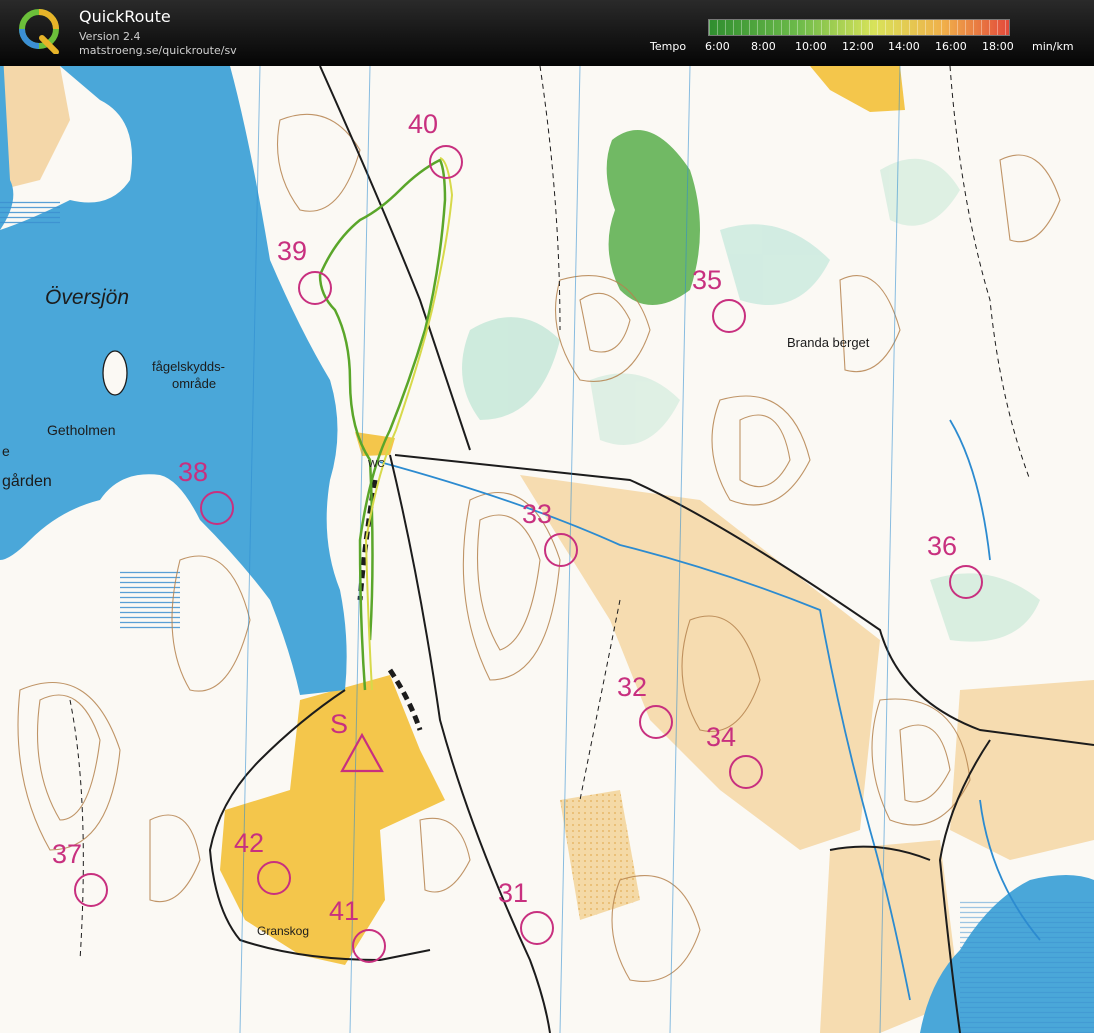  I want to click on app-name: QuickRoute, so click(125, 16).